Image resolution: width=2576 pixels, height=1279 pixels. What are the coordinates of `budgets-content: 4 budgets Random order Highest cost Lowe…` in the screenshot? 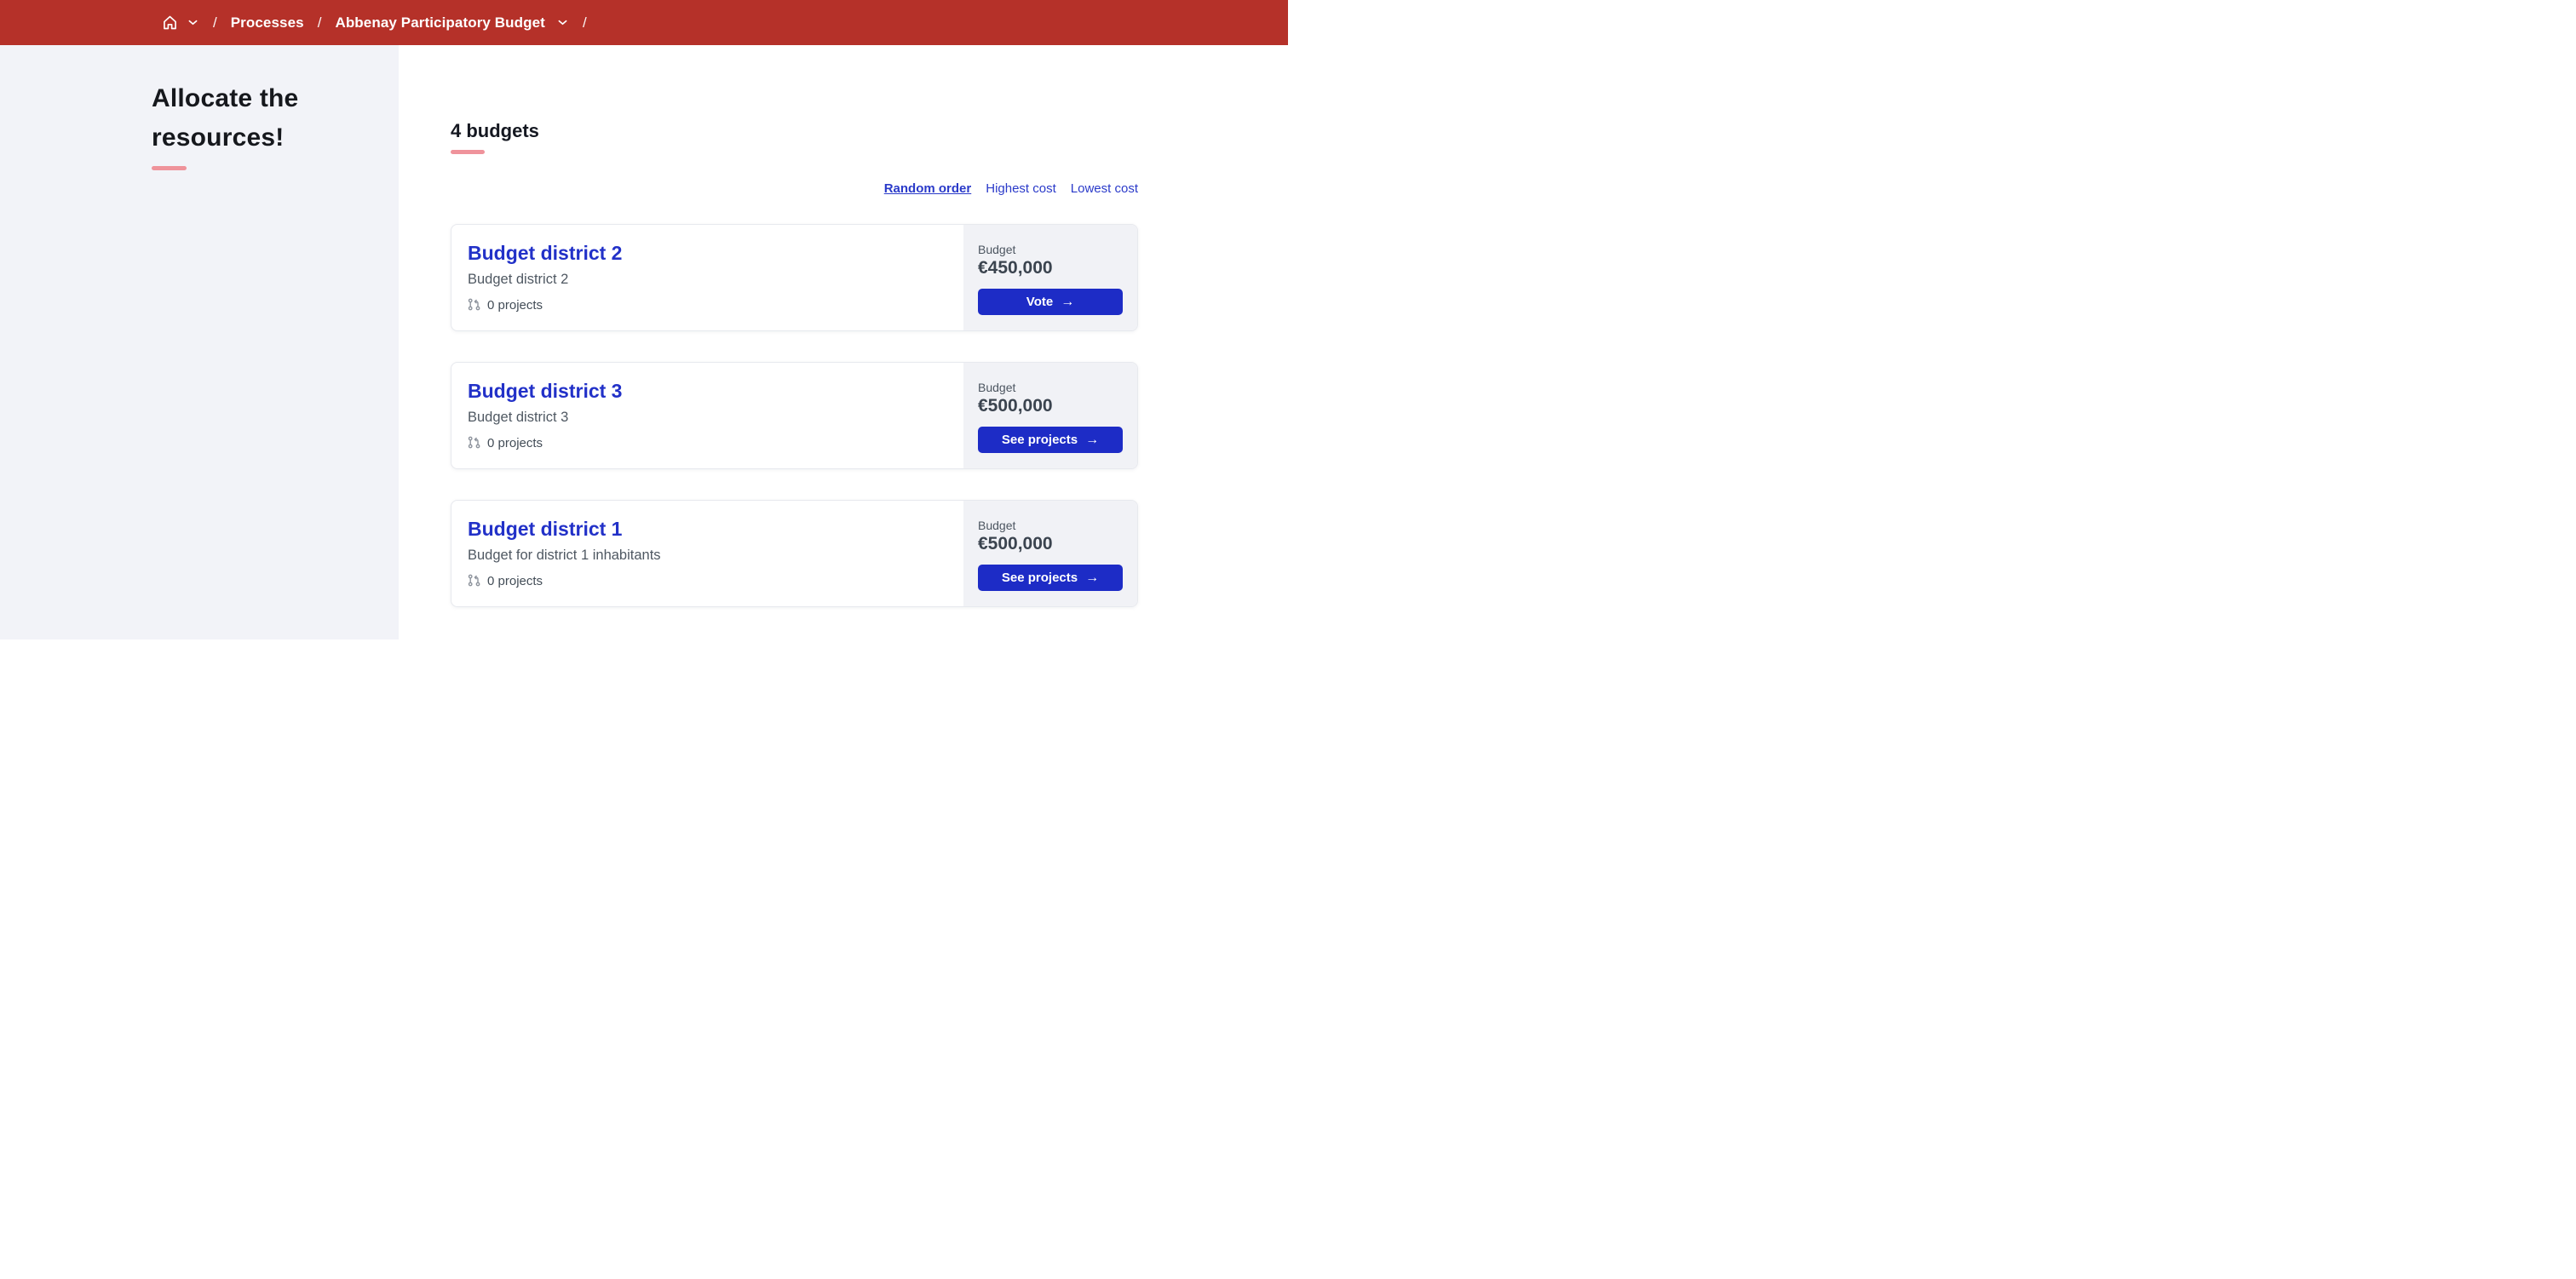 It's located at (795, 364).